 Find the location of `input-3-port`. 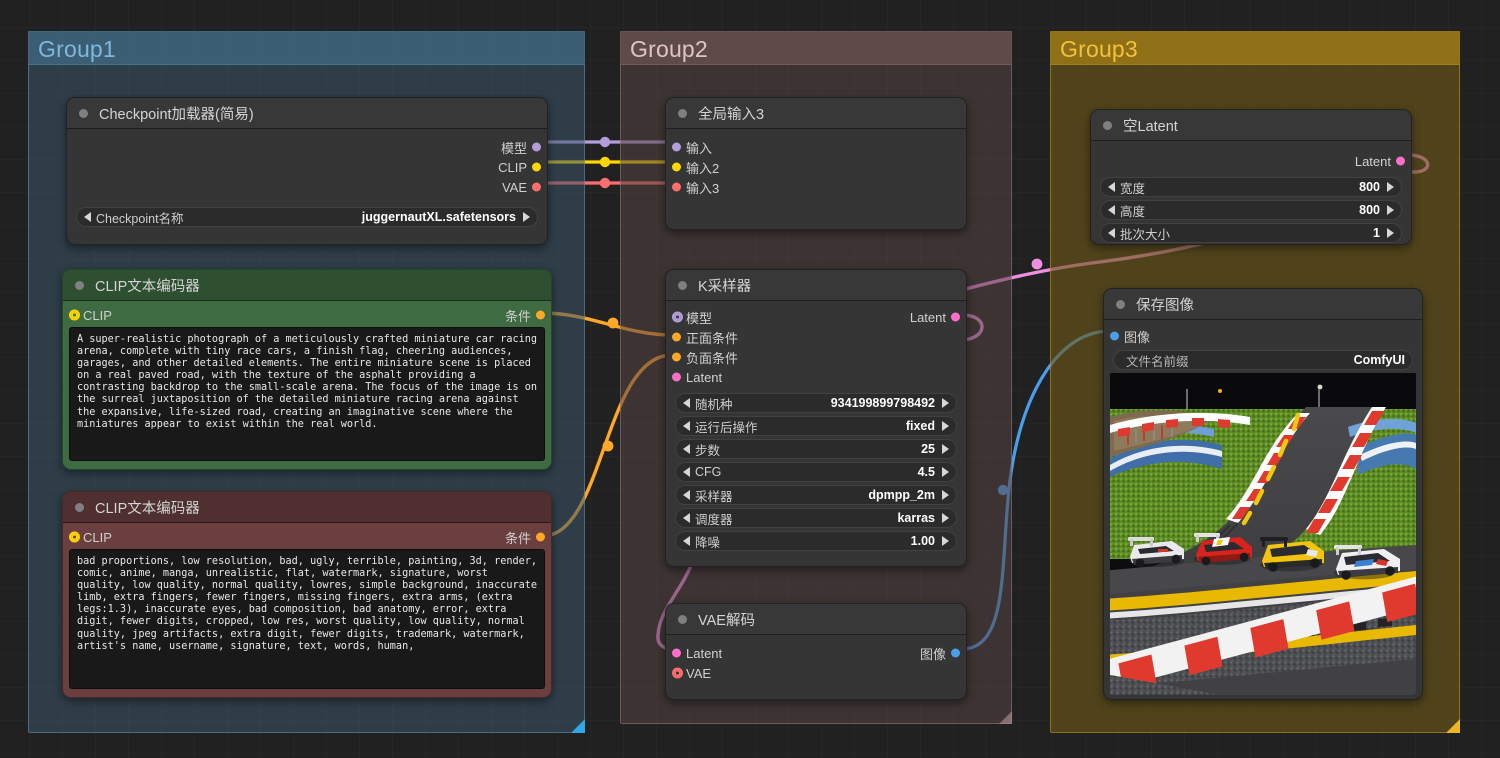

input-3-port is located at coordinates (676, 187).